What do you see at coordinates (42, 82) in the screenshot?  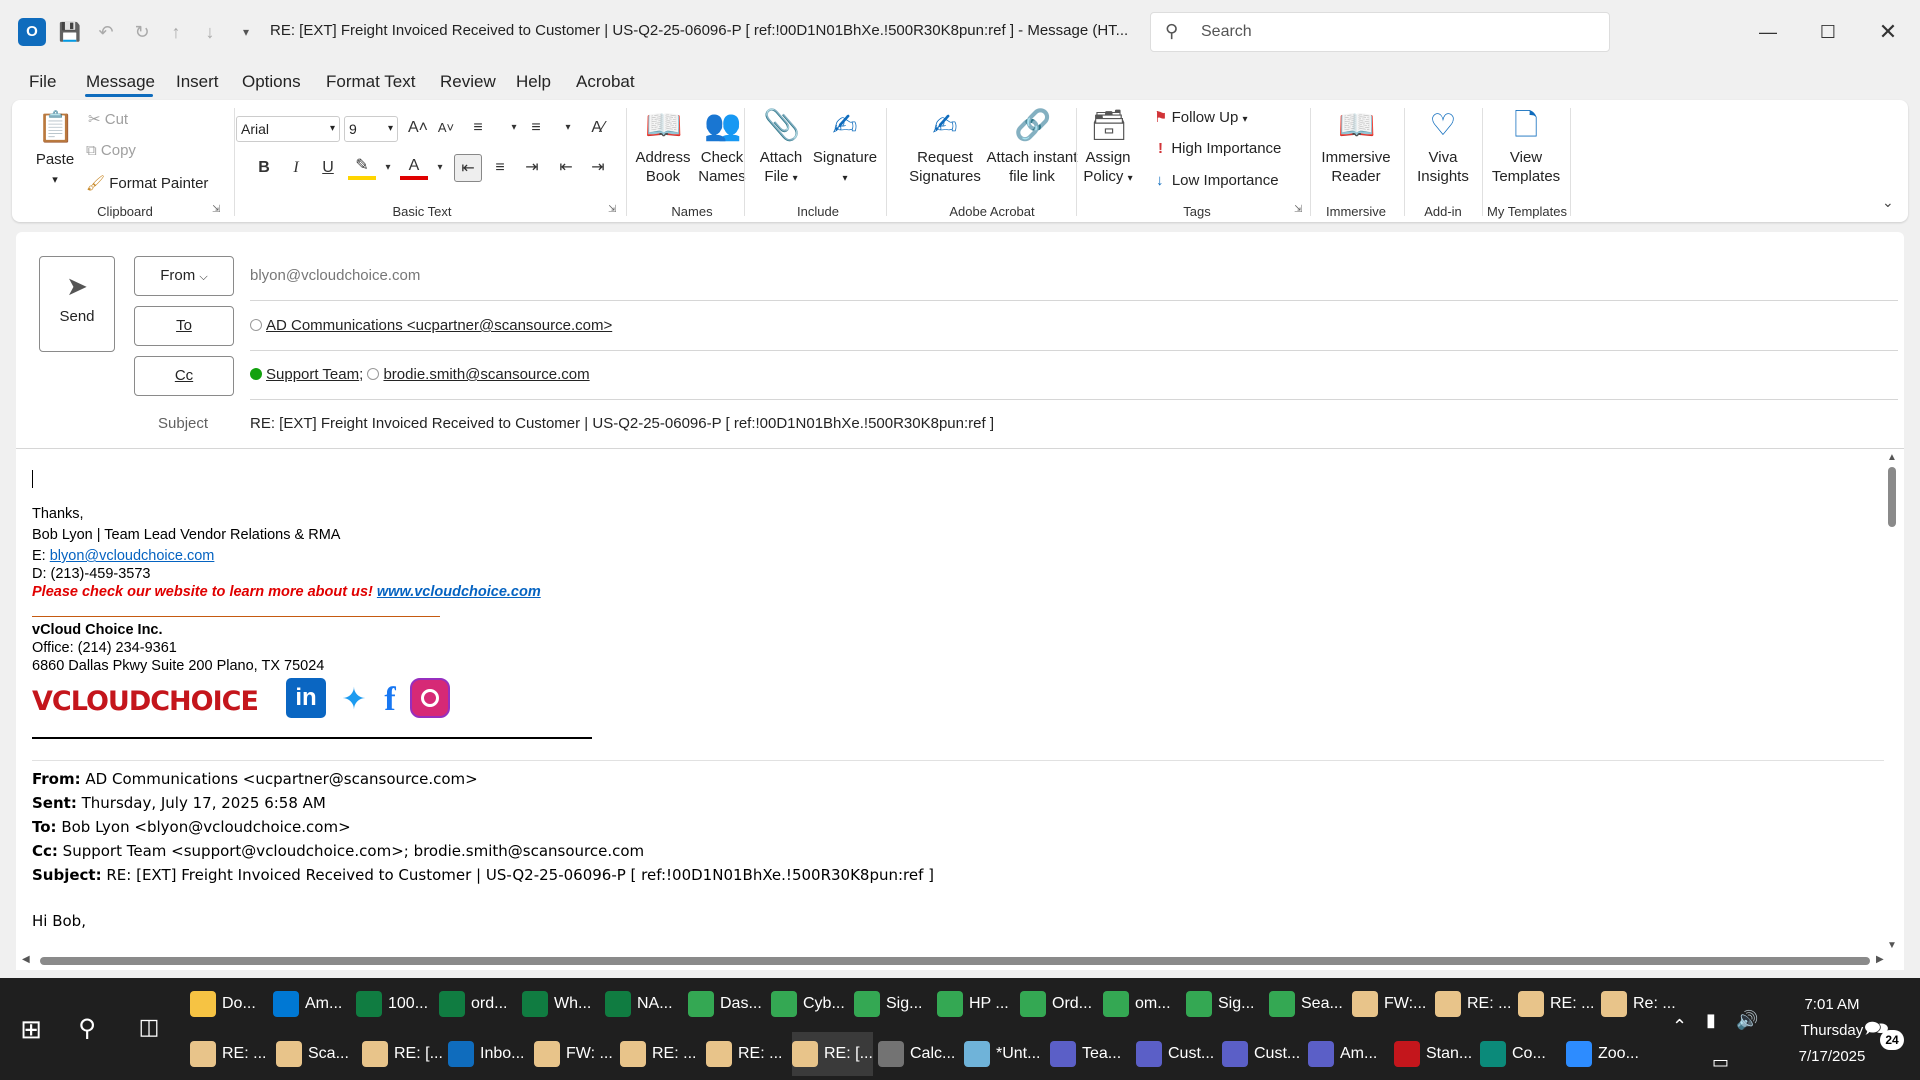 I see `tab-file: File` at bounding box center [42, 82].